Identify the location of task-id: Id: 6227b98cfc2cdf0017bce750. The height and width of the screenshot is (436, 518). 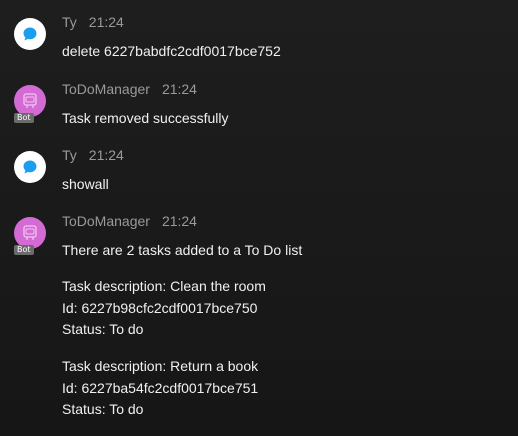
(160, 308).